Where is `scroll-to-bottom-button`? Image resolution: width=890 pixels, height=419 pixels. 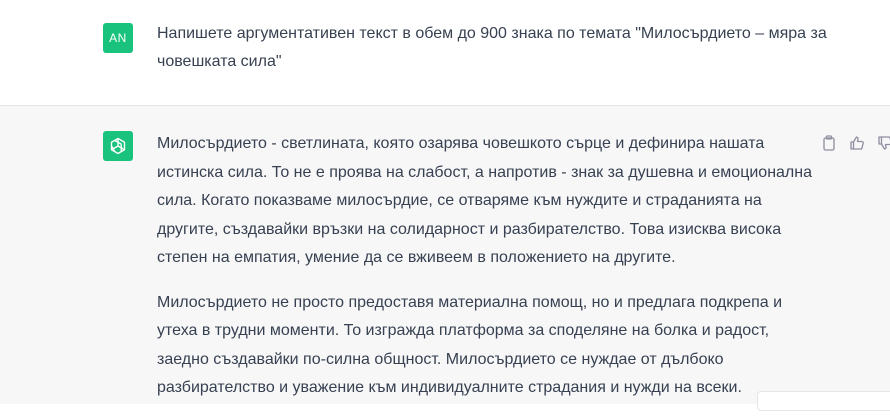 scroll-to-bottom-button is located at coordinates (823, 401).